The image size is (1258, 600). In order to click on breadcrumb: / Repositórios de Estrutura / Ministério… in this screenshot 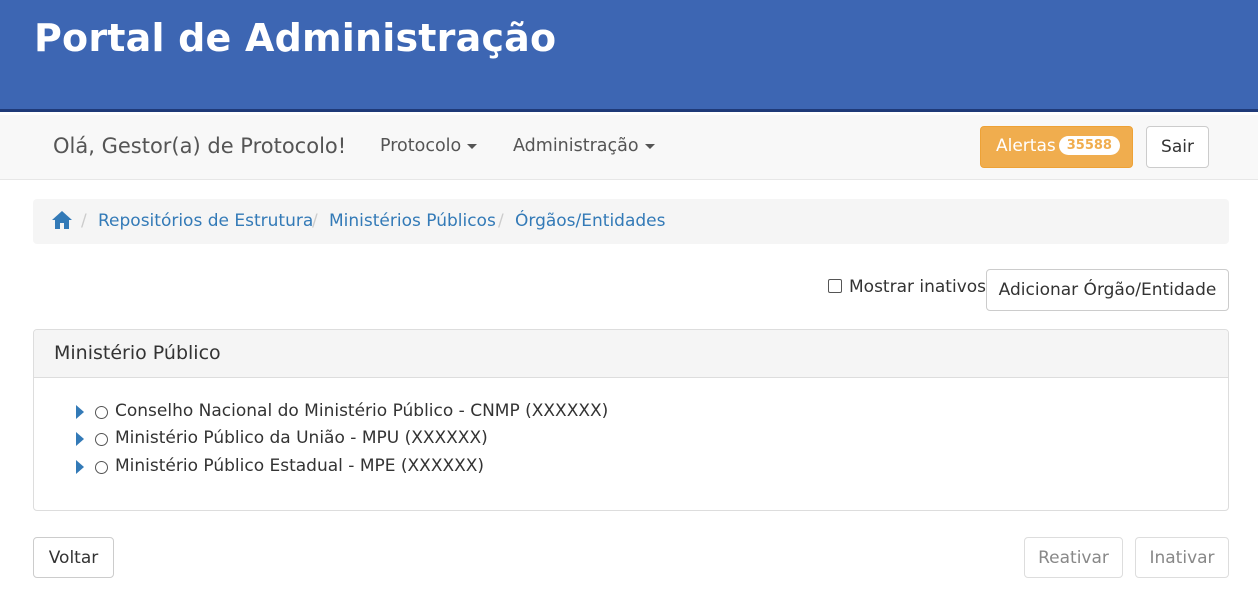, I will do `click(631, 221)`.